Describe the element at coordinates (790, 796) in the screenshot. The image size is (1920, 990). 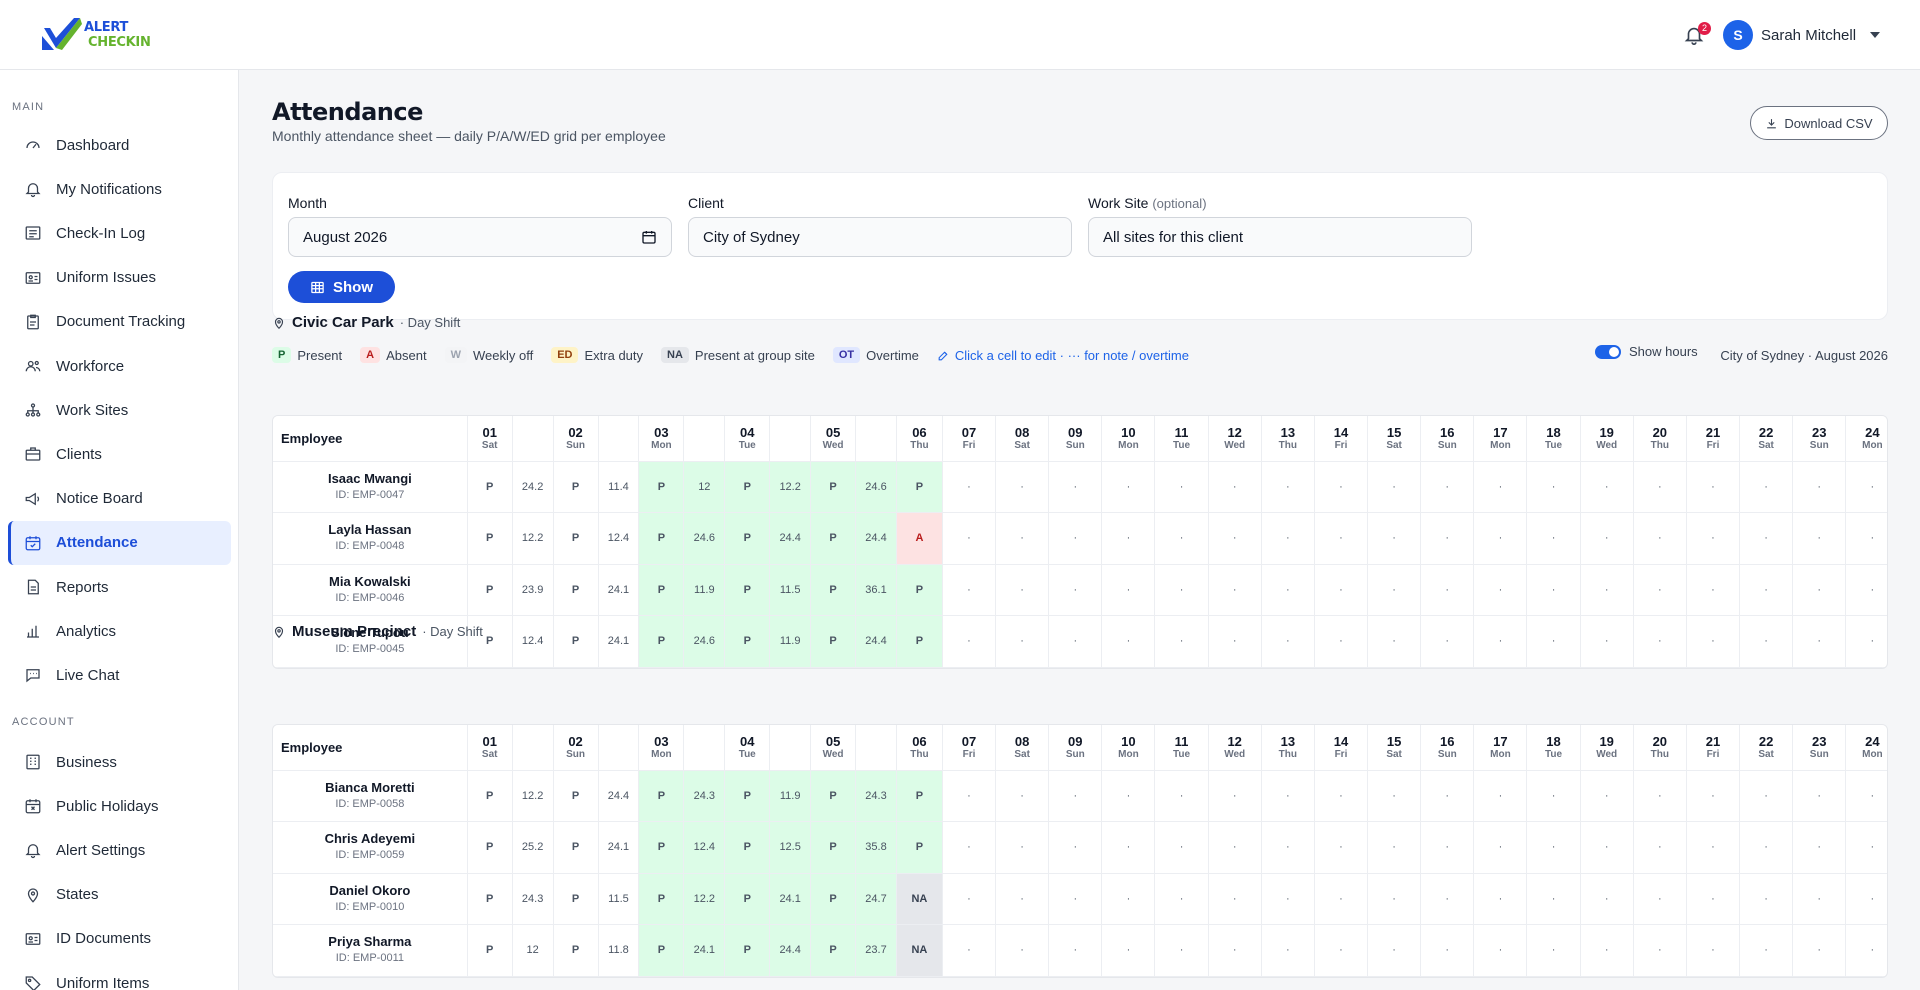
I see `hours-cell: 11.9` at that location.